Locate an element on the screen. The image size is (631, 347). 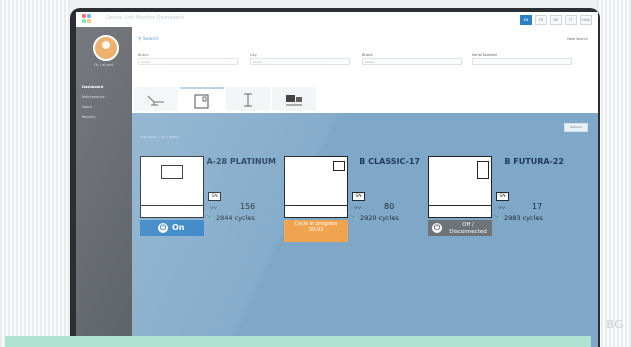
left-wall is located at coordinates (35, 173).